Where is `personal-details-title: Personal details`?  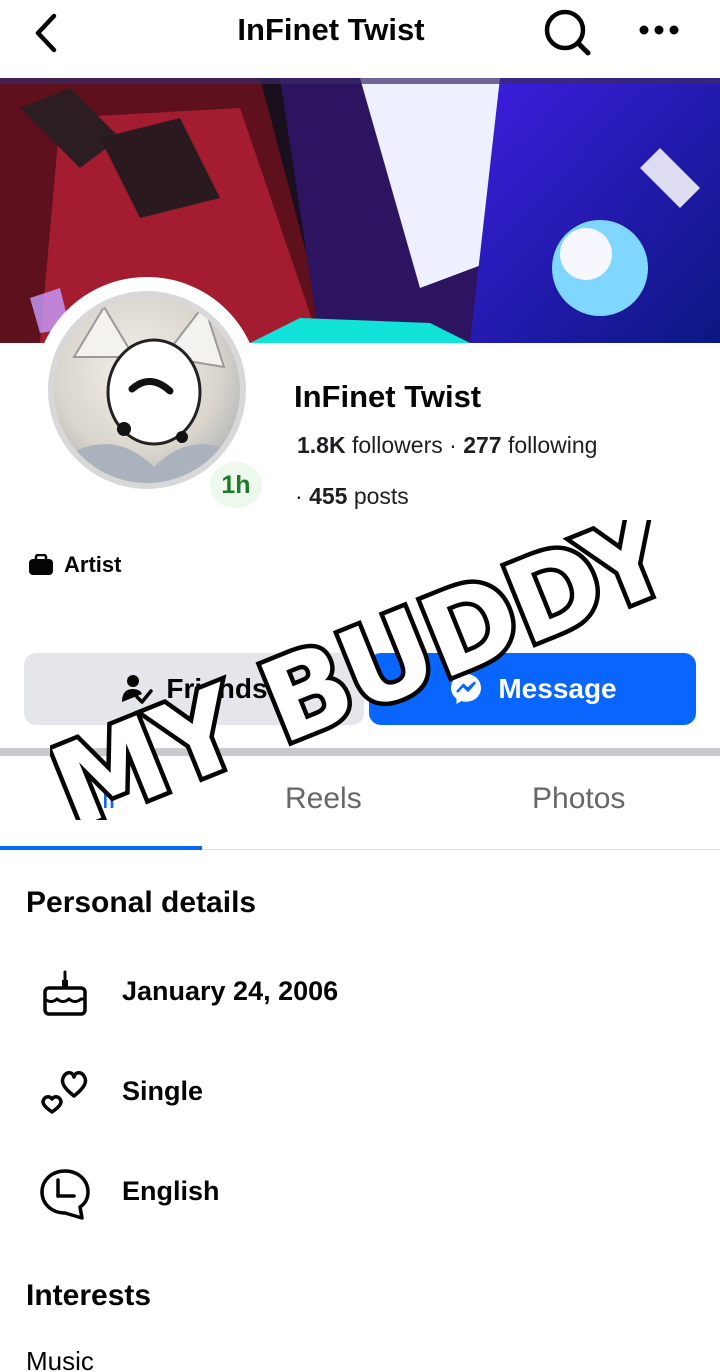
personal-details-title: Personal details is located at coordinates (141, 902).